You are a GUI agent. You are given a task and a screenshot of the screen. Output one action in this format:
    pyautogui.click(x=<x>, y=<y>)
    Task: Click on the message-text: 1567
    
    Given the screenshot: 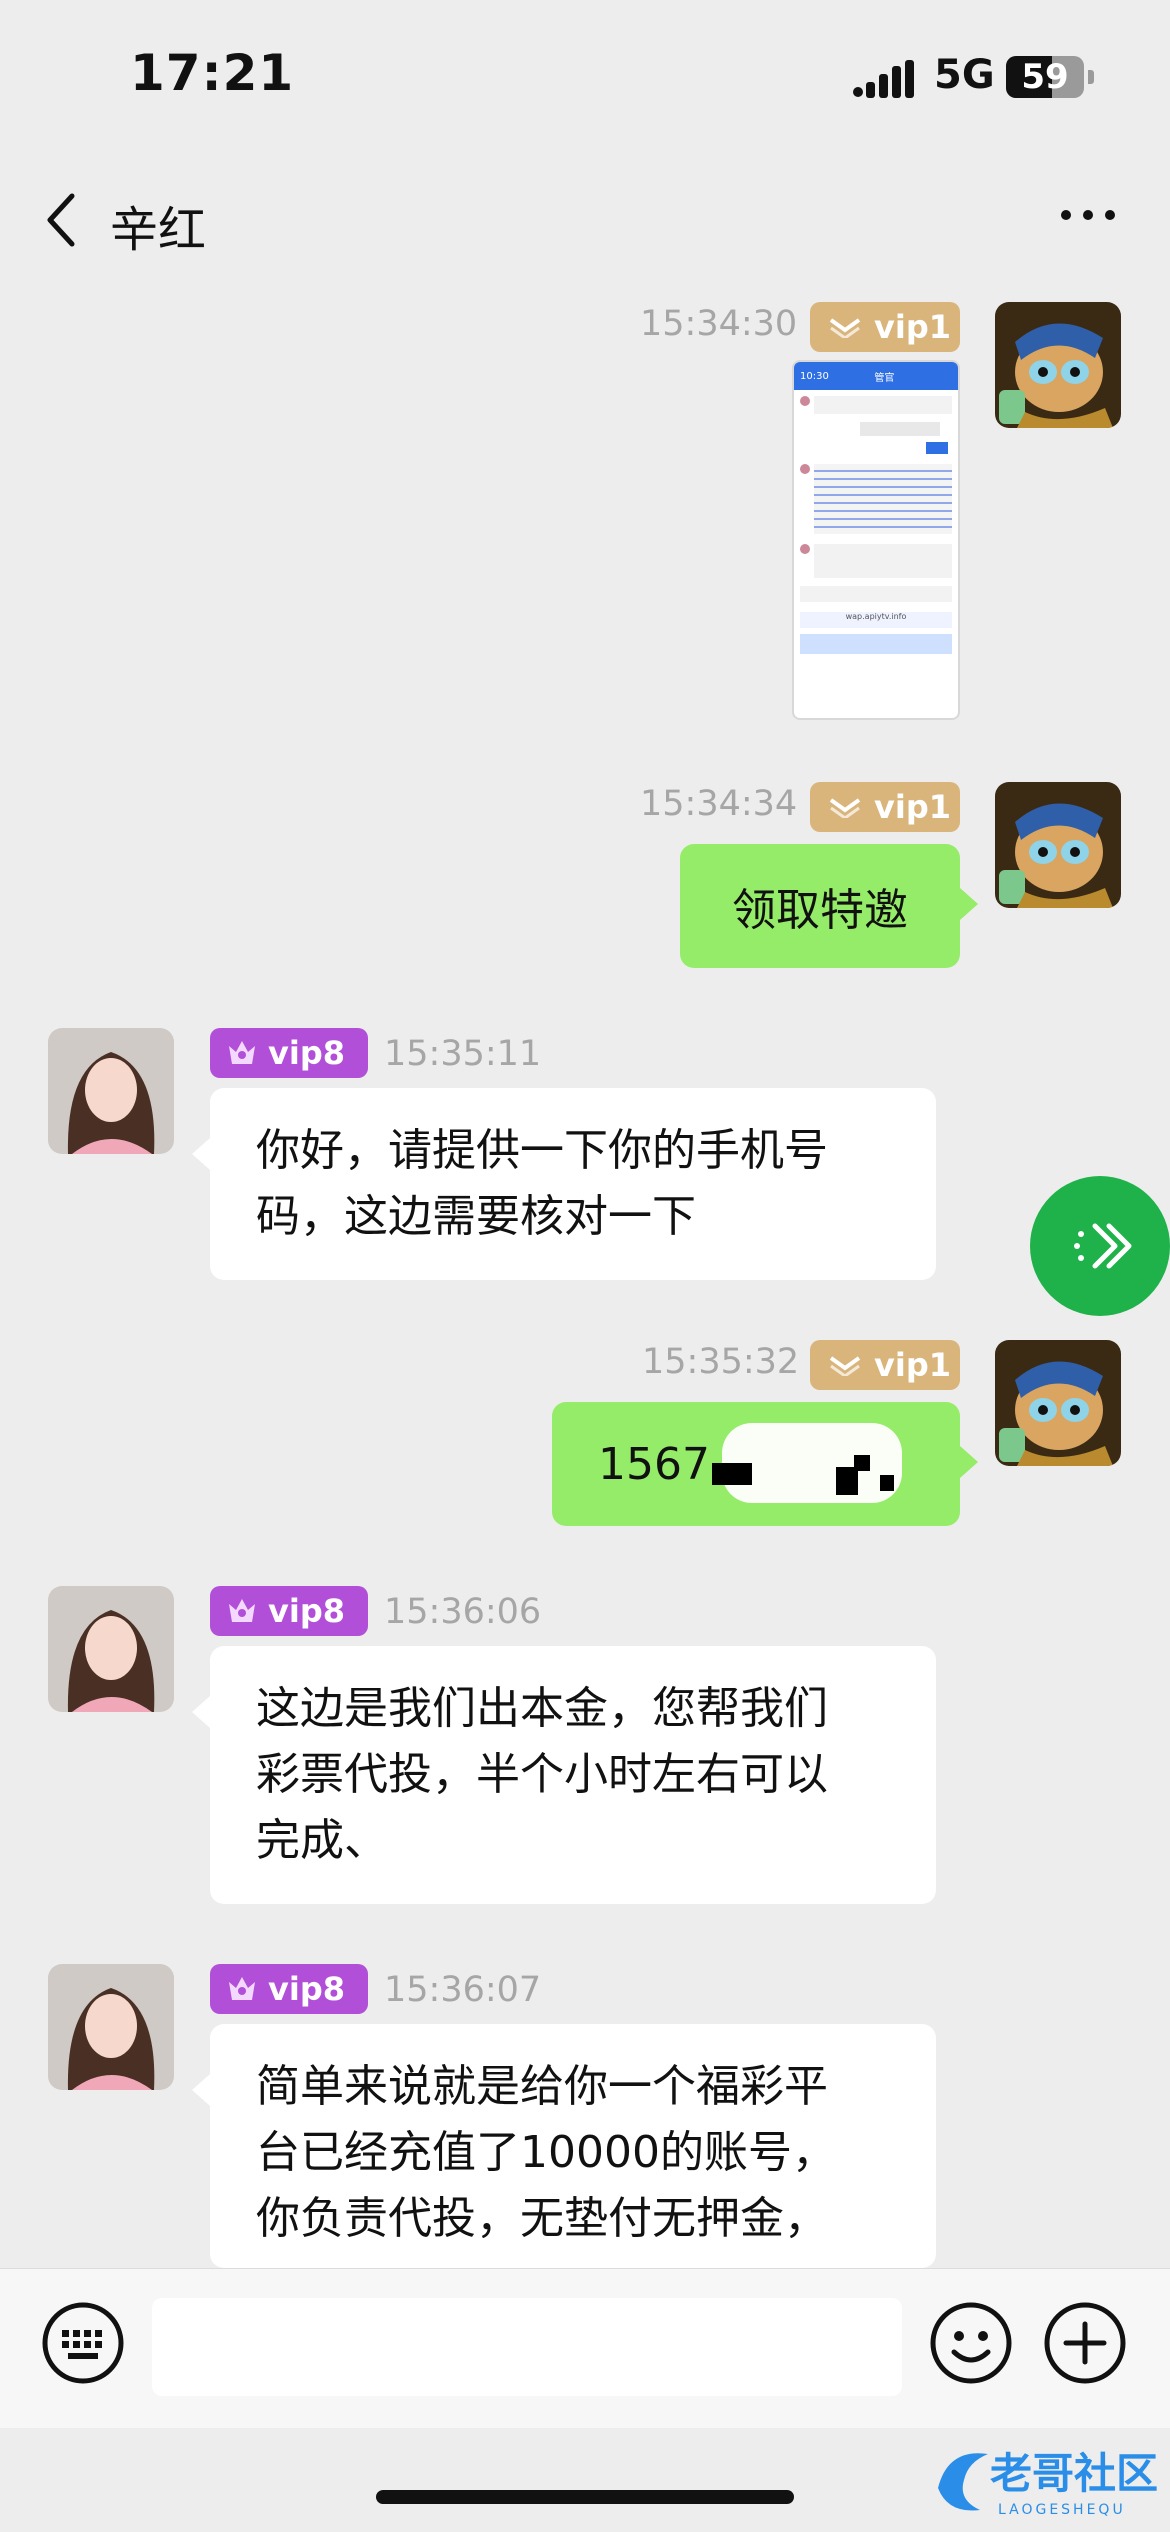 What is the action you would take?
    pyautogui.click(x=654, y=1464)
    